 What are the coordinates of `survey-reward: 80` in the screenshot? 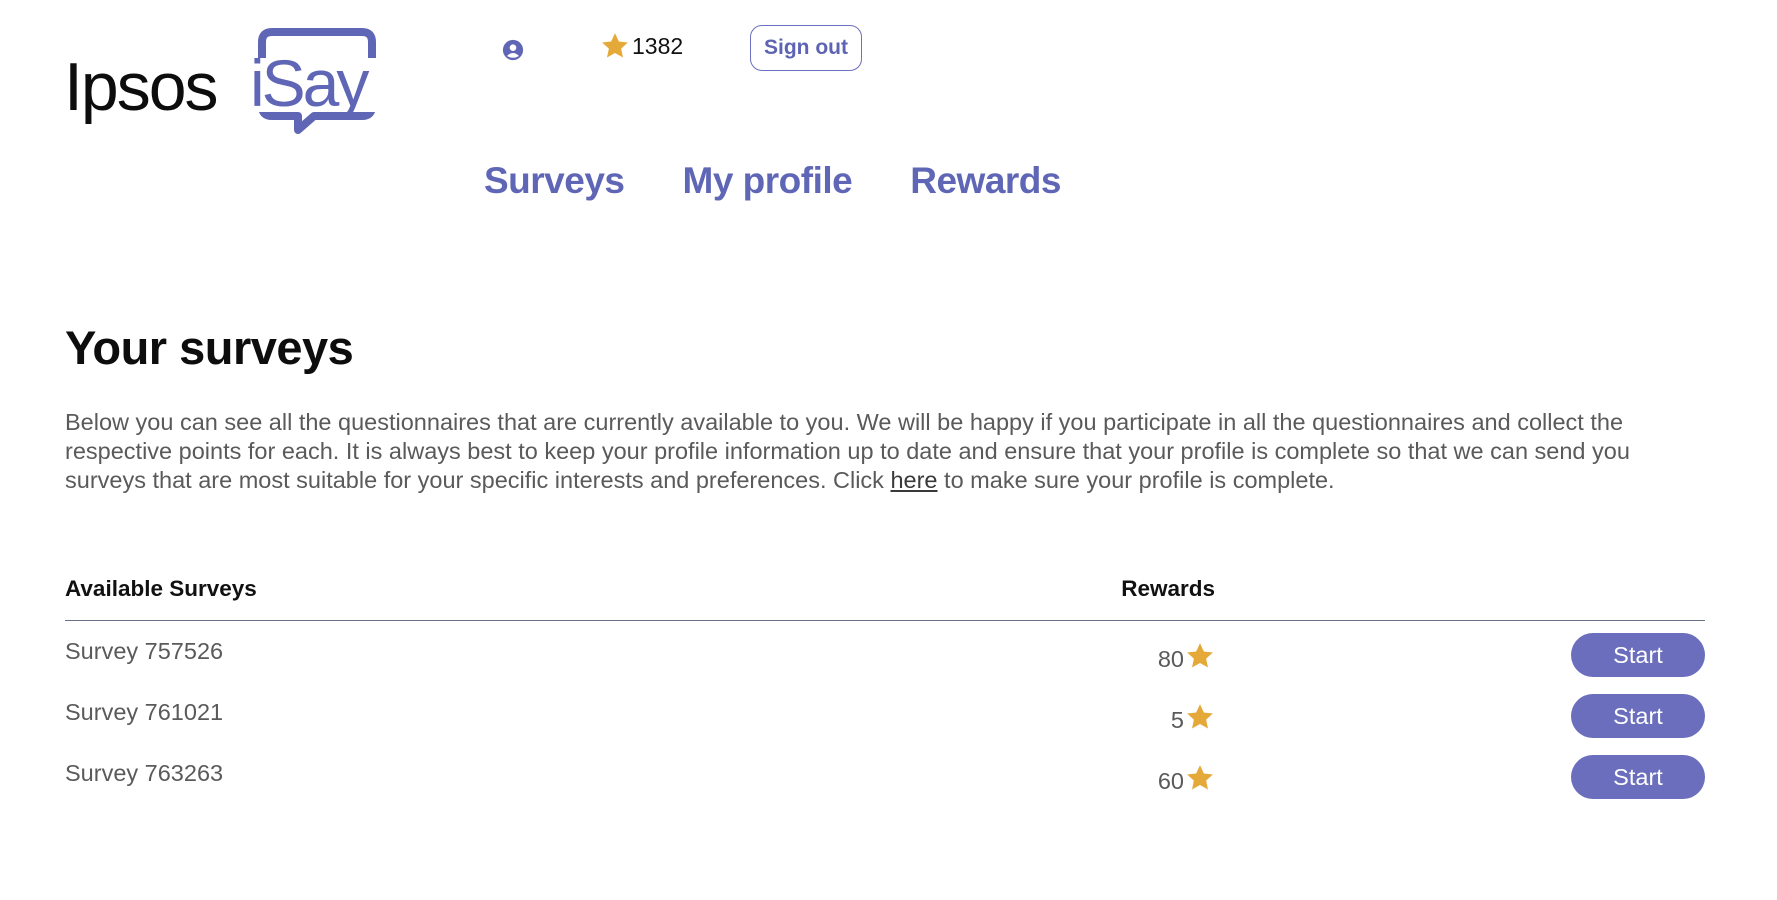 It's located at (1186, 657).